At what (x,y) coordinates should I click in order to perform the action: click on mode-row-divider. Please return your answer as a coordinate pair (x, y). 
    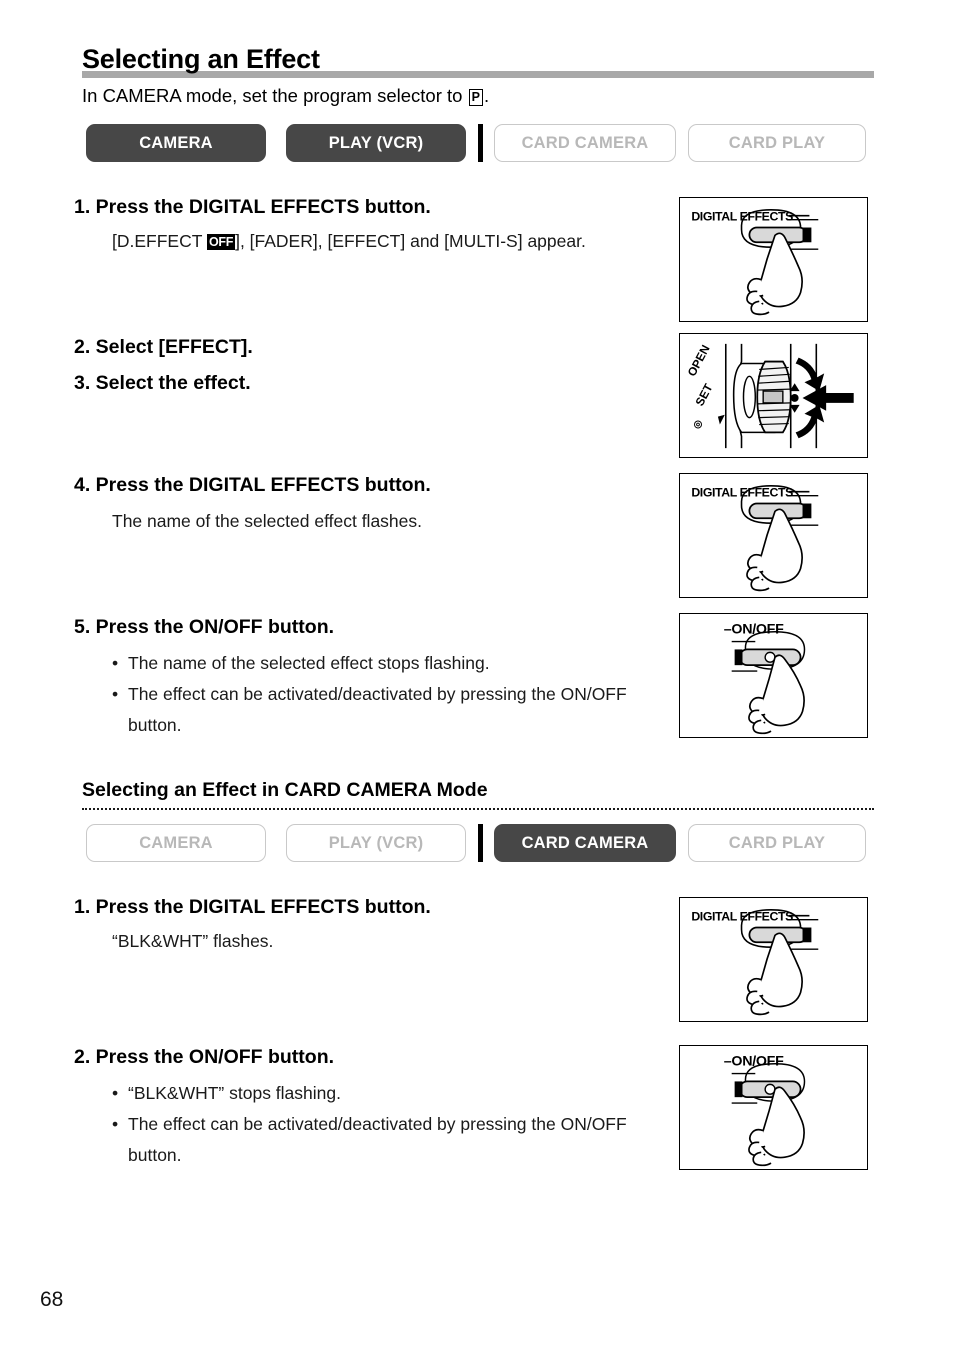
    Looking at the image, I should click on (480, 143).